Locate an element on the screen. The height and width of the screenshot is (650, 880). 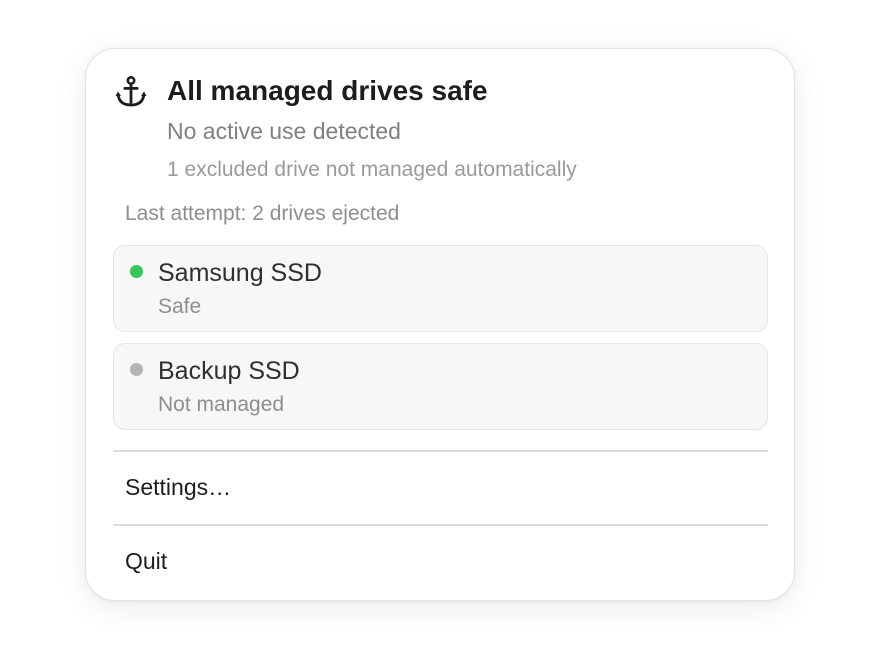
drive-status-label: Safe is located at coordinates (180, 306).